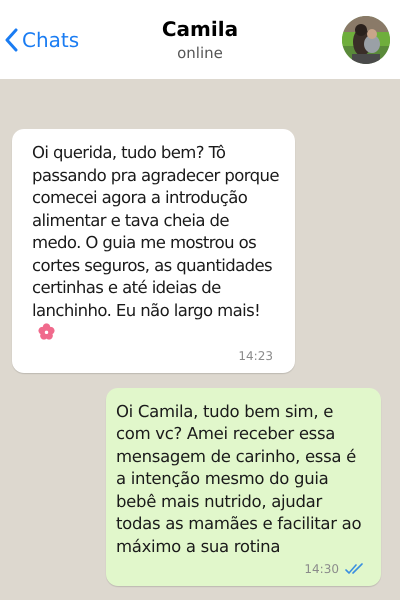 The width and height of the screenshot is (400, 600). What do you see at coordinates (322, 569) in the screenshot?
I see `message-time: 14:30` at bounding box center [322, 569].